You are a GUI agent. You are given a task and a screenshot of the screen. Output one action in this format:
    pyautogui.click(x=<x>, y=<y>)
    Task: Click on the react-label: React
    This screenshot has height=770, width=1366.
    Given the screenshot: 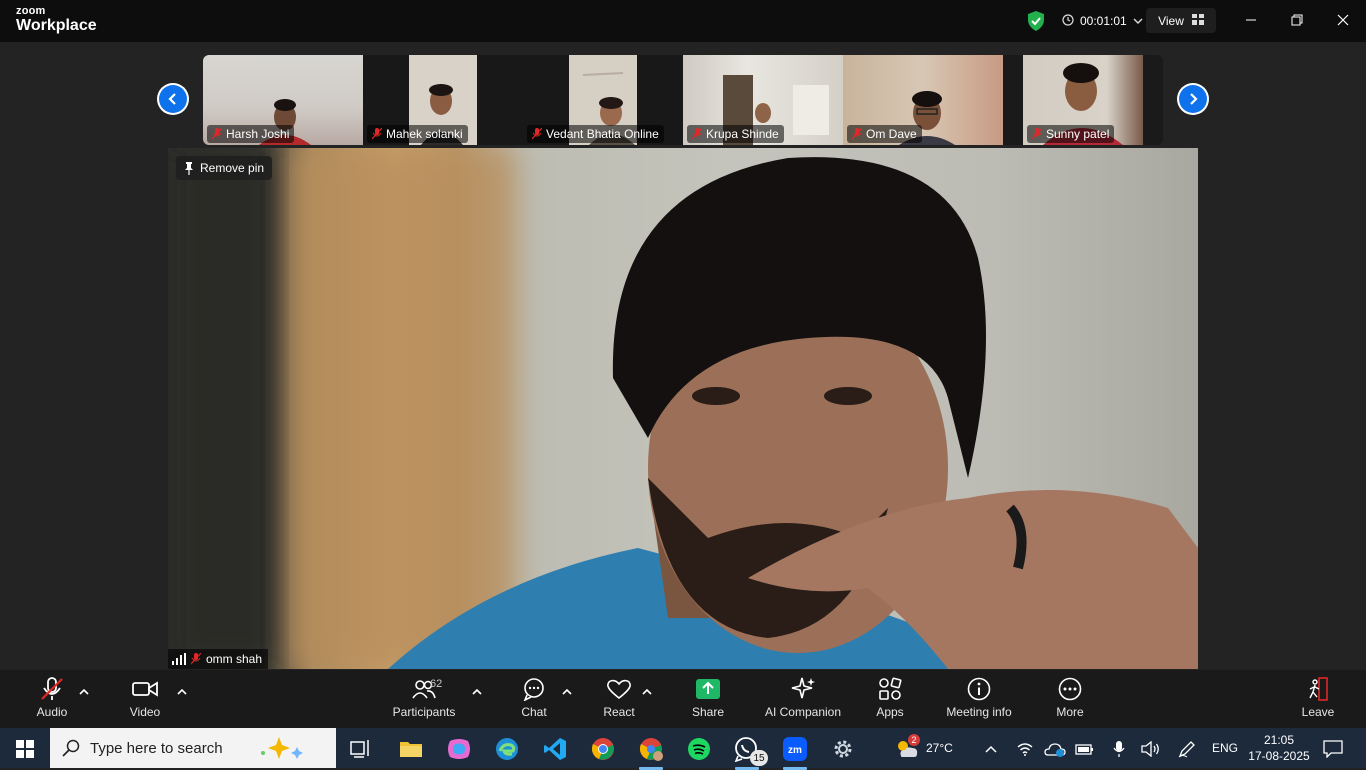 What is the action you would take?
    pyautogui.click(x=619, y=712)
    